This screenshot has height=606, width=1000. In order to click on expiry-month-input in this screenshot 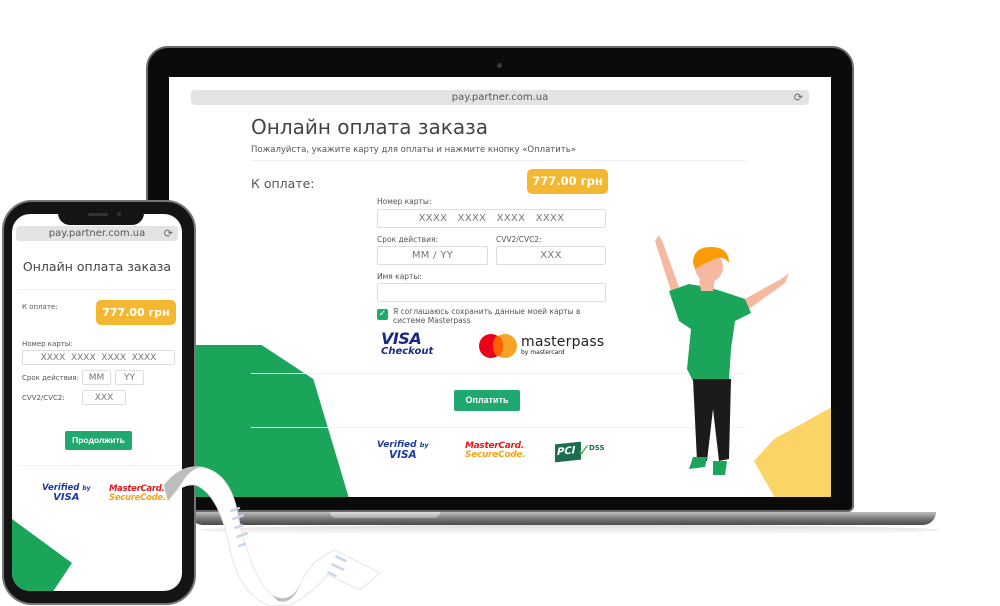, I will do `click(96, 377)`.